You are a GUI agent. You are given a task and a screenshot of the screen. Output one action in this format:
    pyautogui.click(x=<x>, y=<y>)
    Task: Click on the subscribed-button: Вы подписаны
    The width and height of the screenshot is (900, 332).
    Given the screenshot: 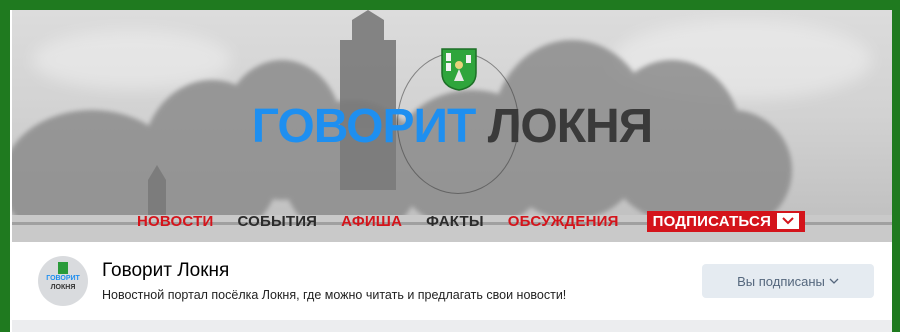 What is the action you would take?
    pyautogui.click(x=788, y=281)
    